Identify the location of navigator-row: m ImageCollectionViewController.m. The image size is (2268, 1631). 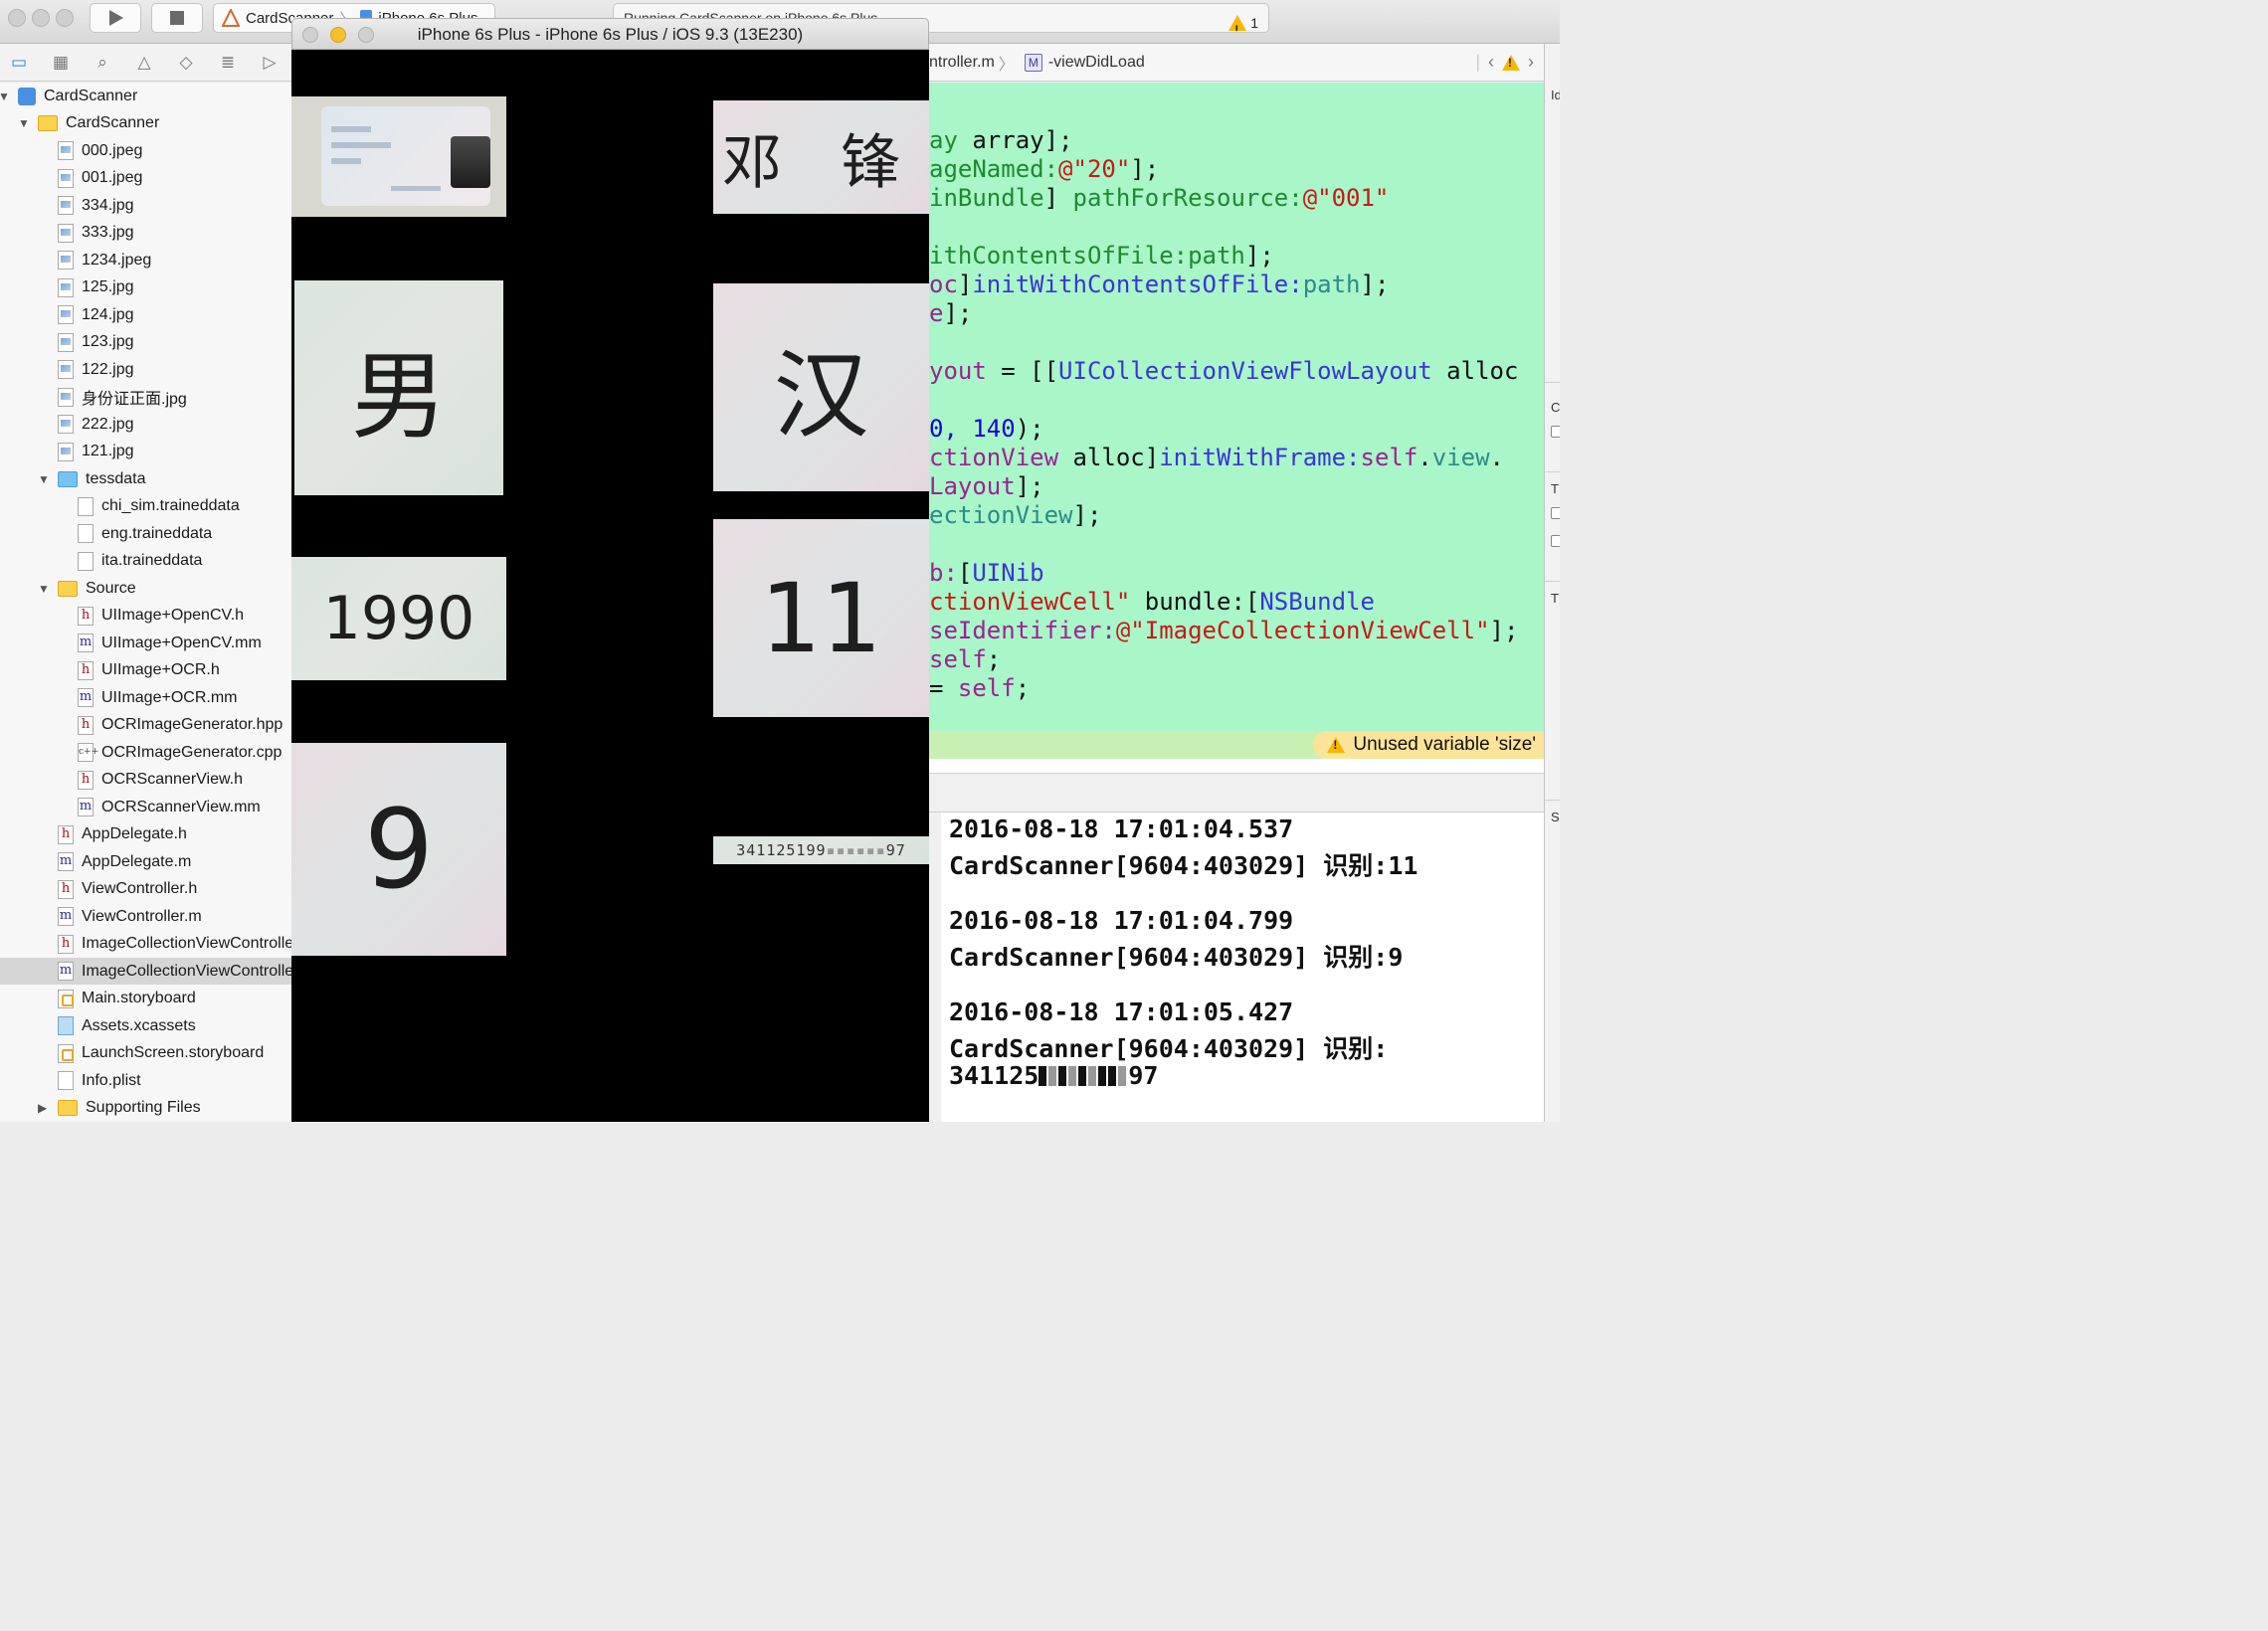
(145, 972).